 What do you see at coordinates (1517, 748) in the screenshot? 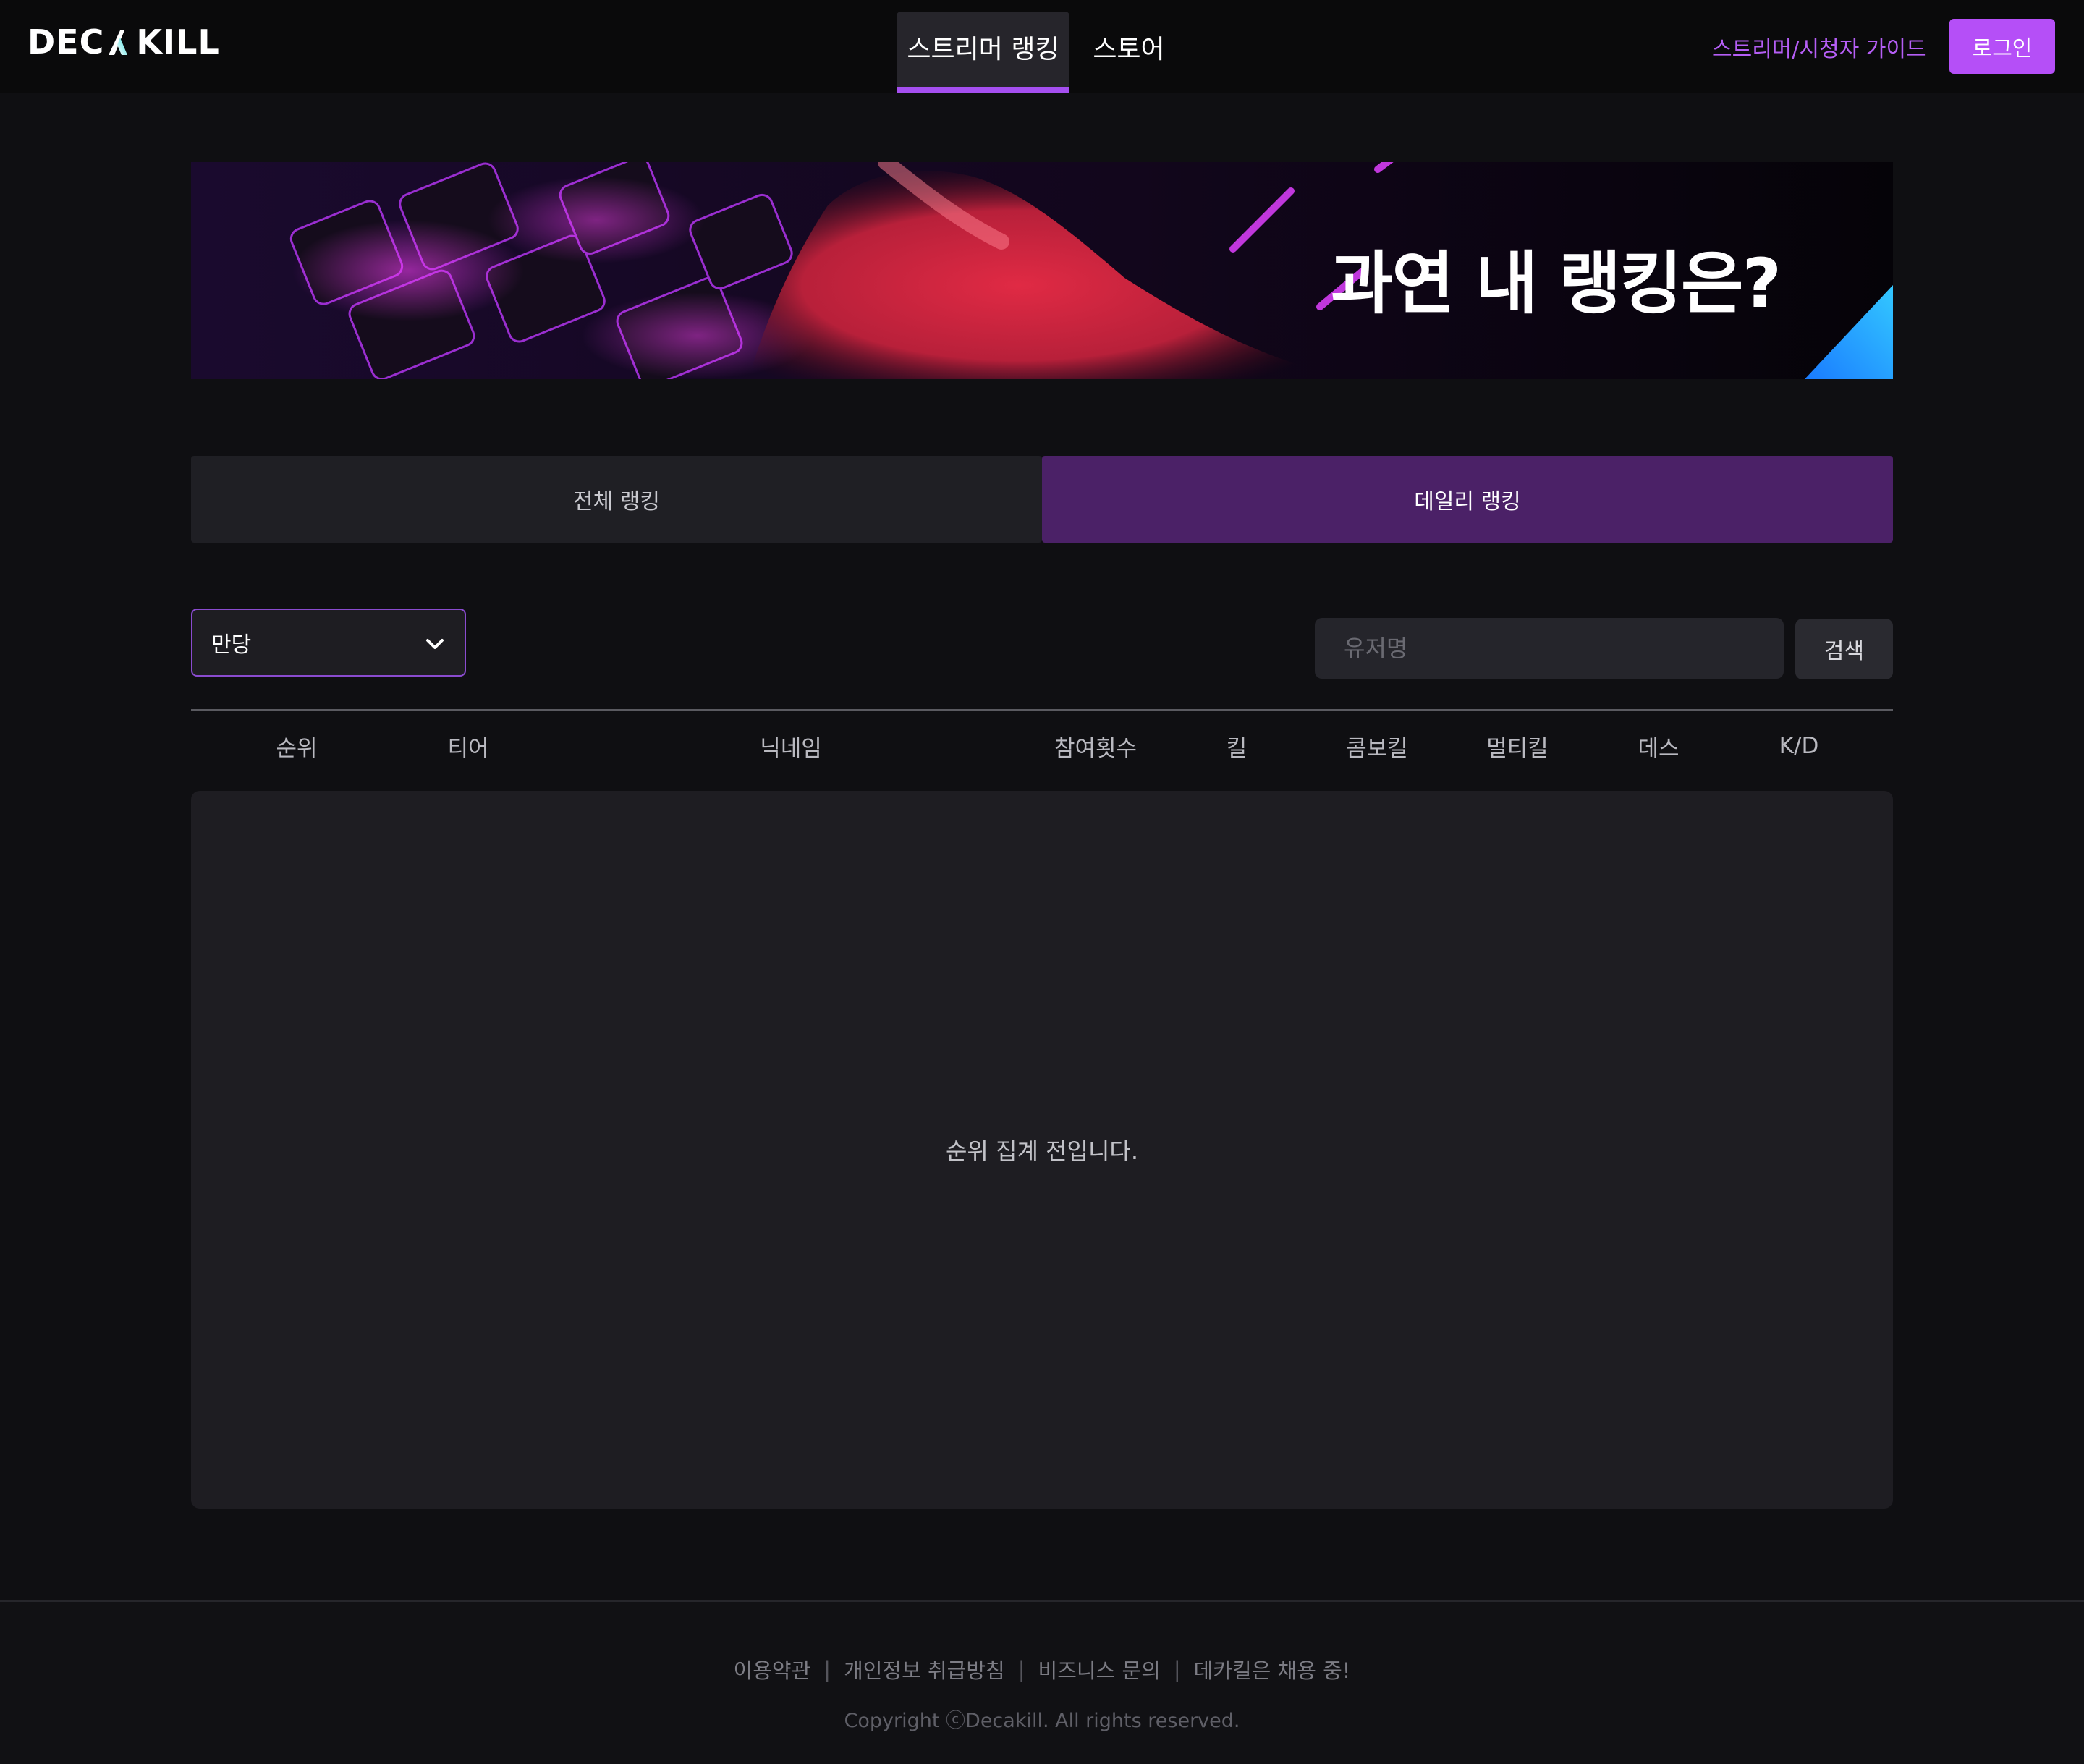
I see `column-header-multi-kills: 멀티킬` at bounding box center [1517, 748].